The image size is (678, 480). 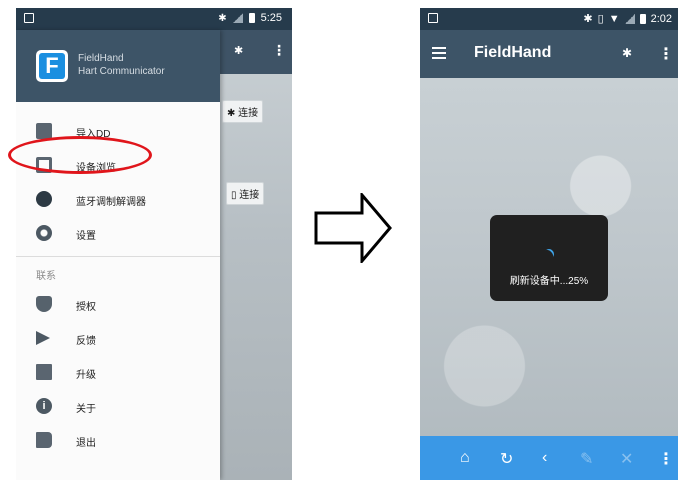 I want to click on status-bar: ✱ 5:25, so click(x=154, y=19).